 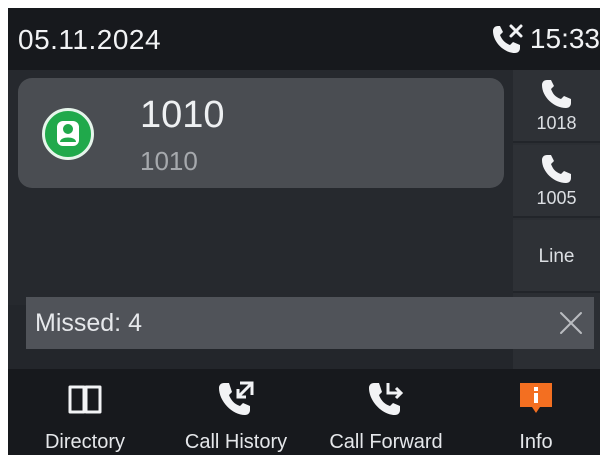 I want to click on line-key-label: 1018, so click(x=556, y=123).